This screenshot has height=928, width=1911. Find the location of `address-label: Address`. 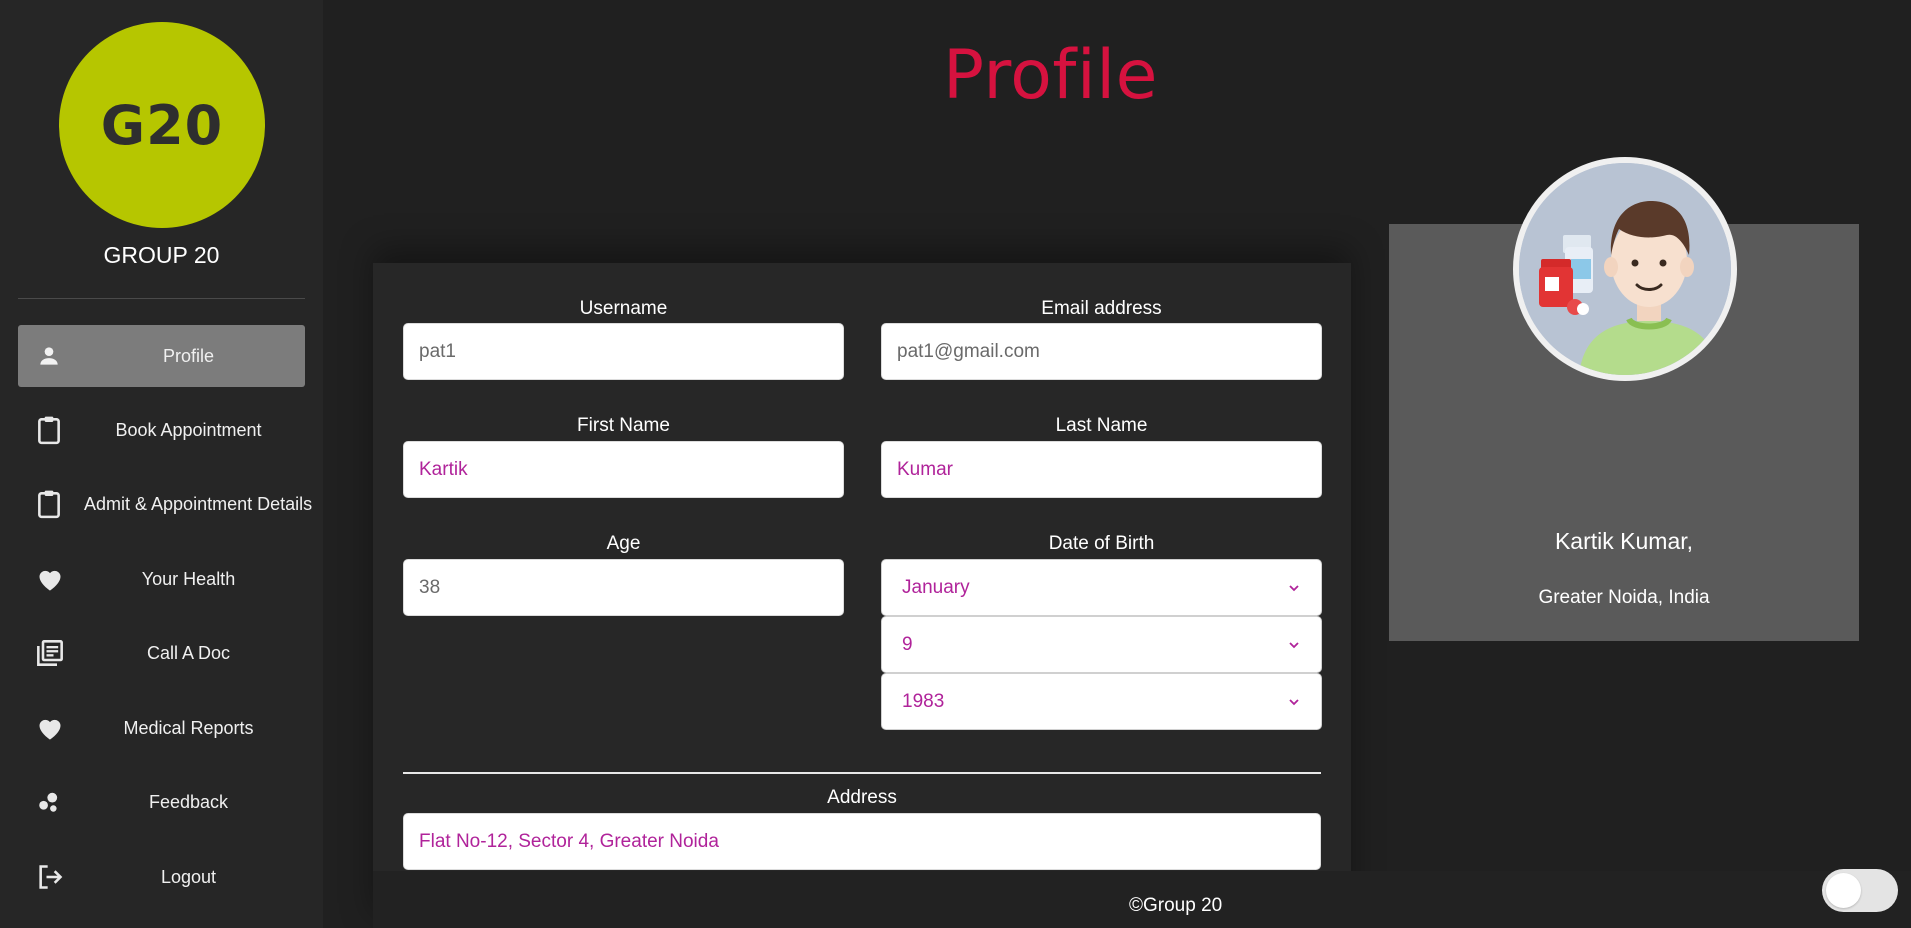

address-label: Address is located at coordinates (862, 797).